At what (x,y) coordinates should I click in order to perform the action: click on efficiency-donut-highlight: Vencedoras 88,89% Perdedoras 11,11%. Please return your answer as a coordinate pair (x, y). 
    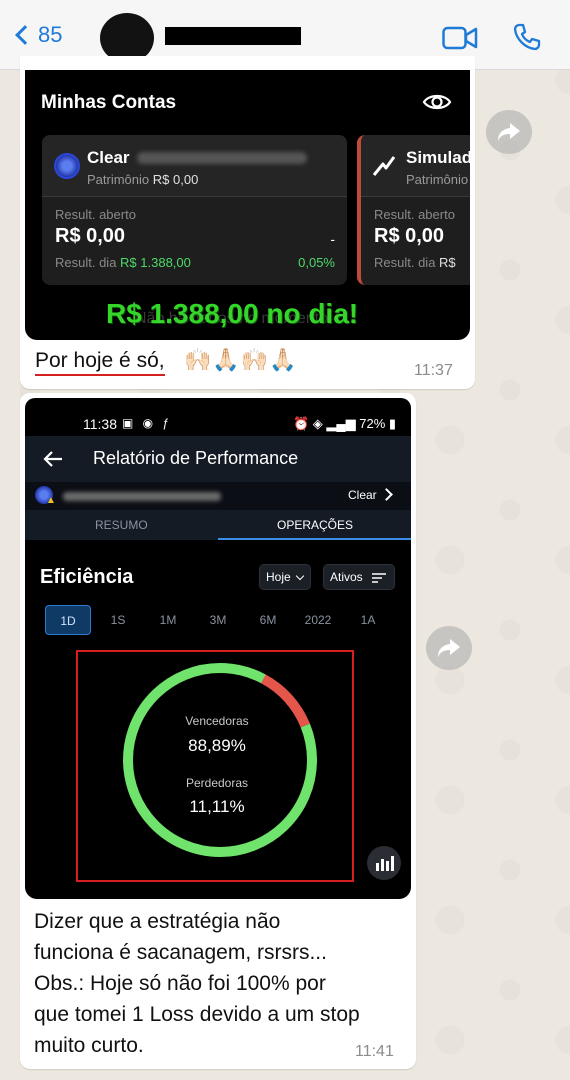
    Looking at the image, I should click on (215, 766).